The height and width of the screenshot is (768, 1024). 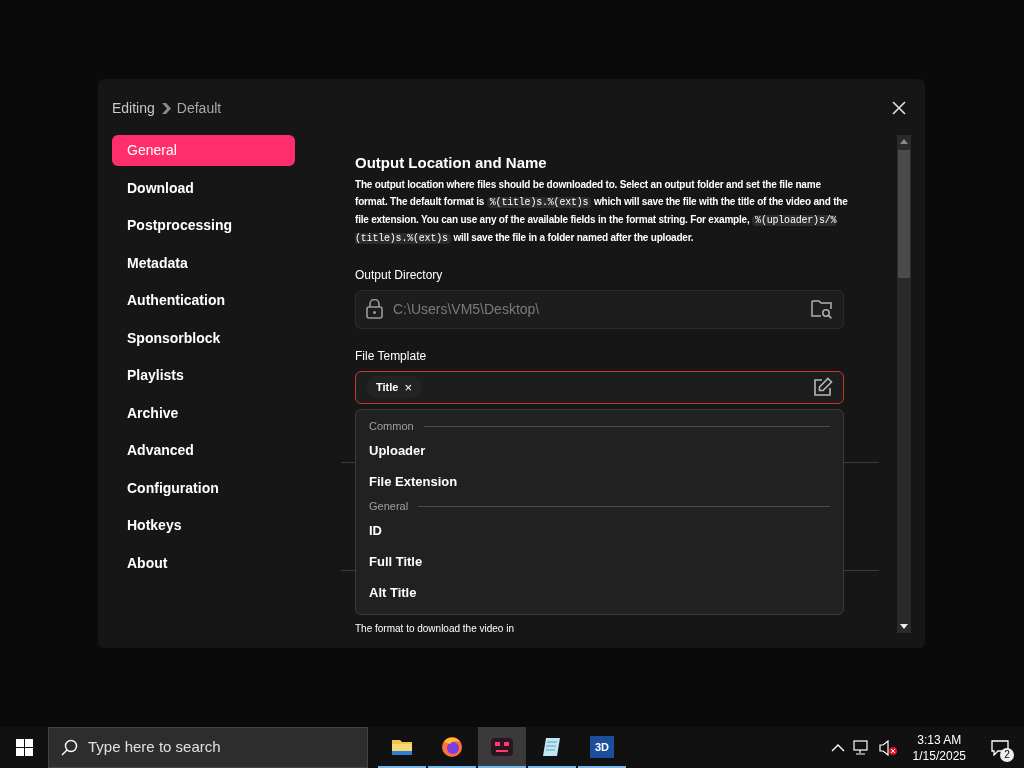 I want to click on dropdown-option: Full Title, so click(x=599, y=562).